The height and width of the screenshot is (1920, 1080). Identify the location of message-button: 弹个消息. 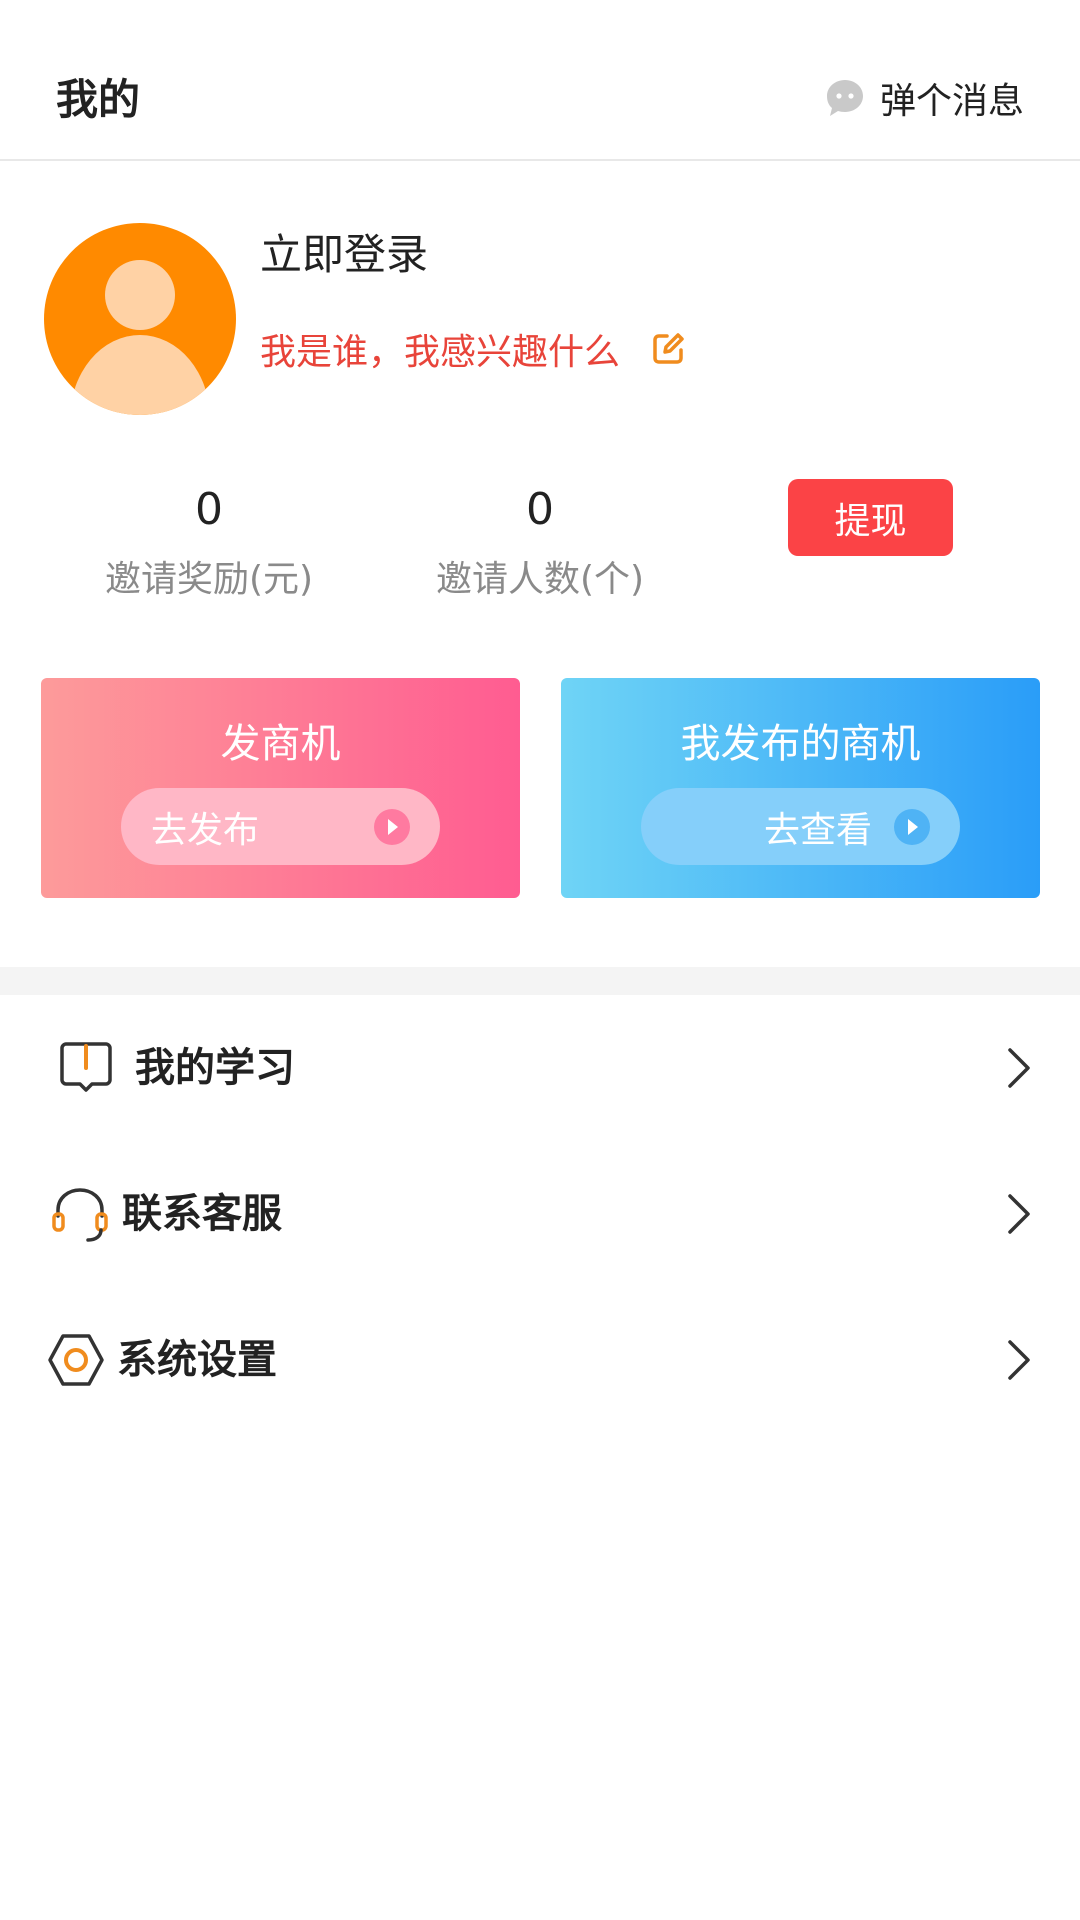
(924, 98).